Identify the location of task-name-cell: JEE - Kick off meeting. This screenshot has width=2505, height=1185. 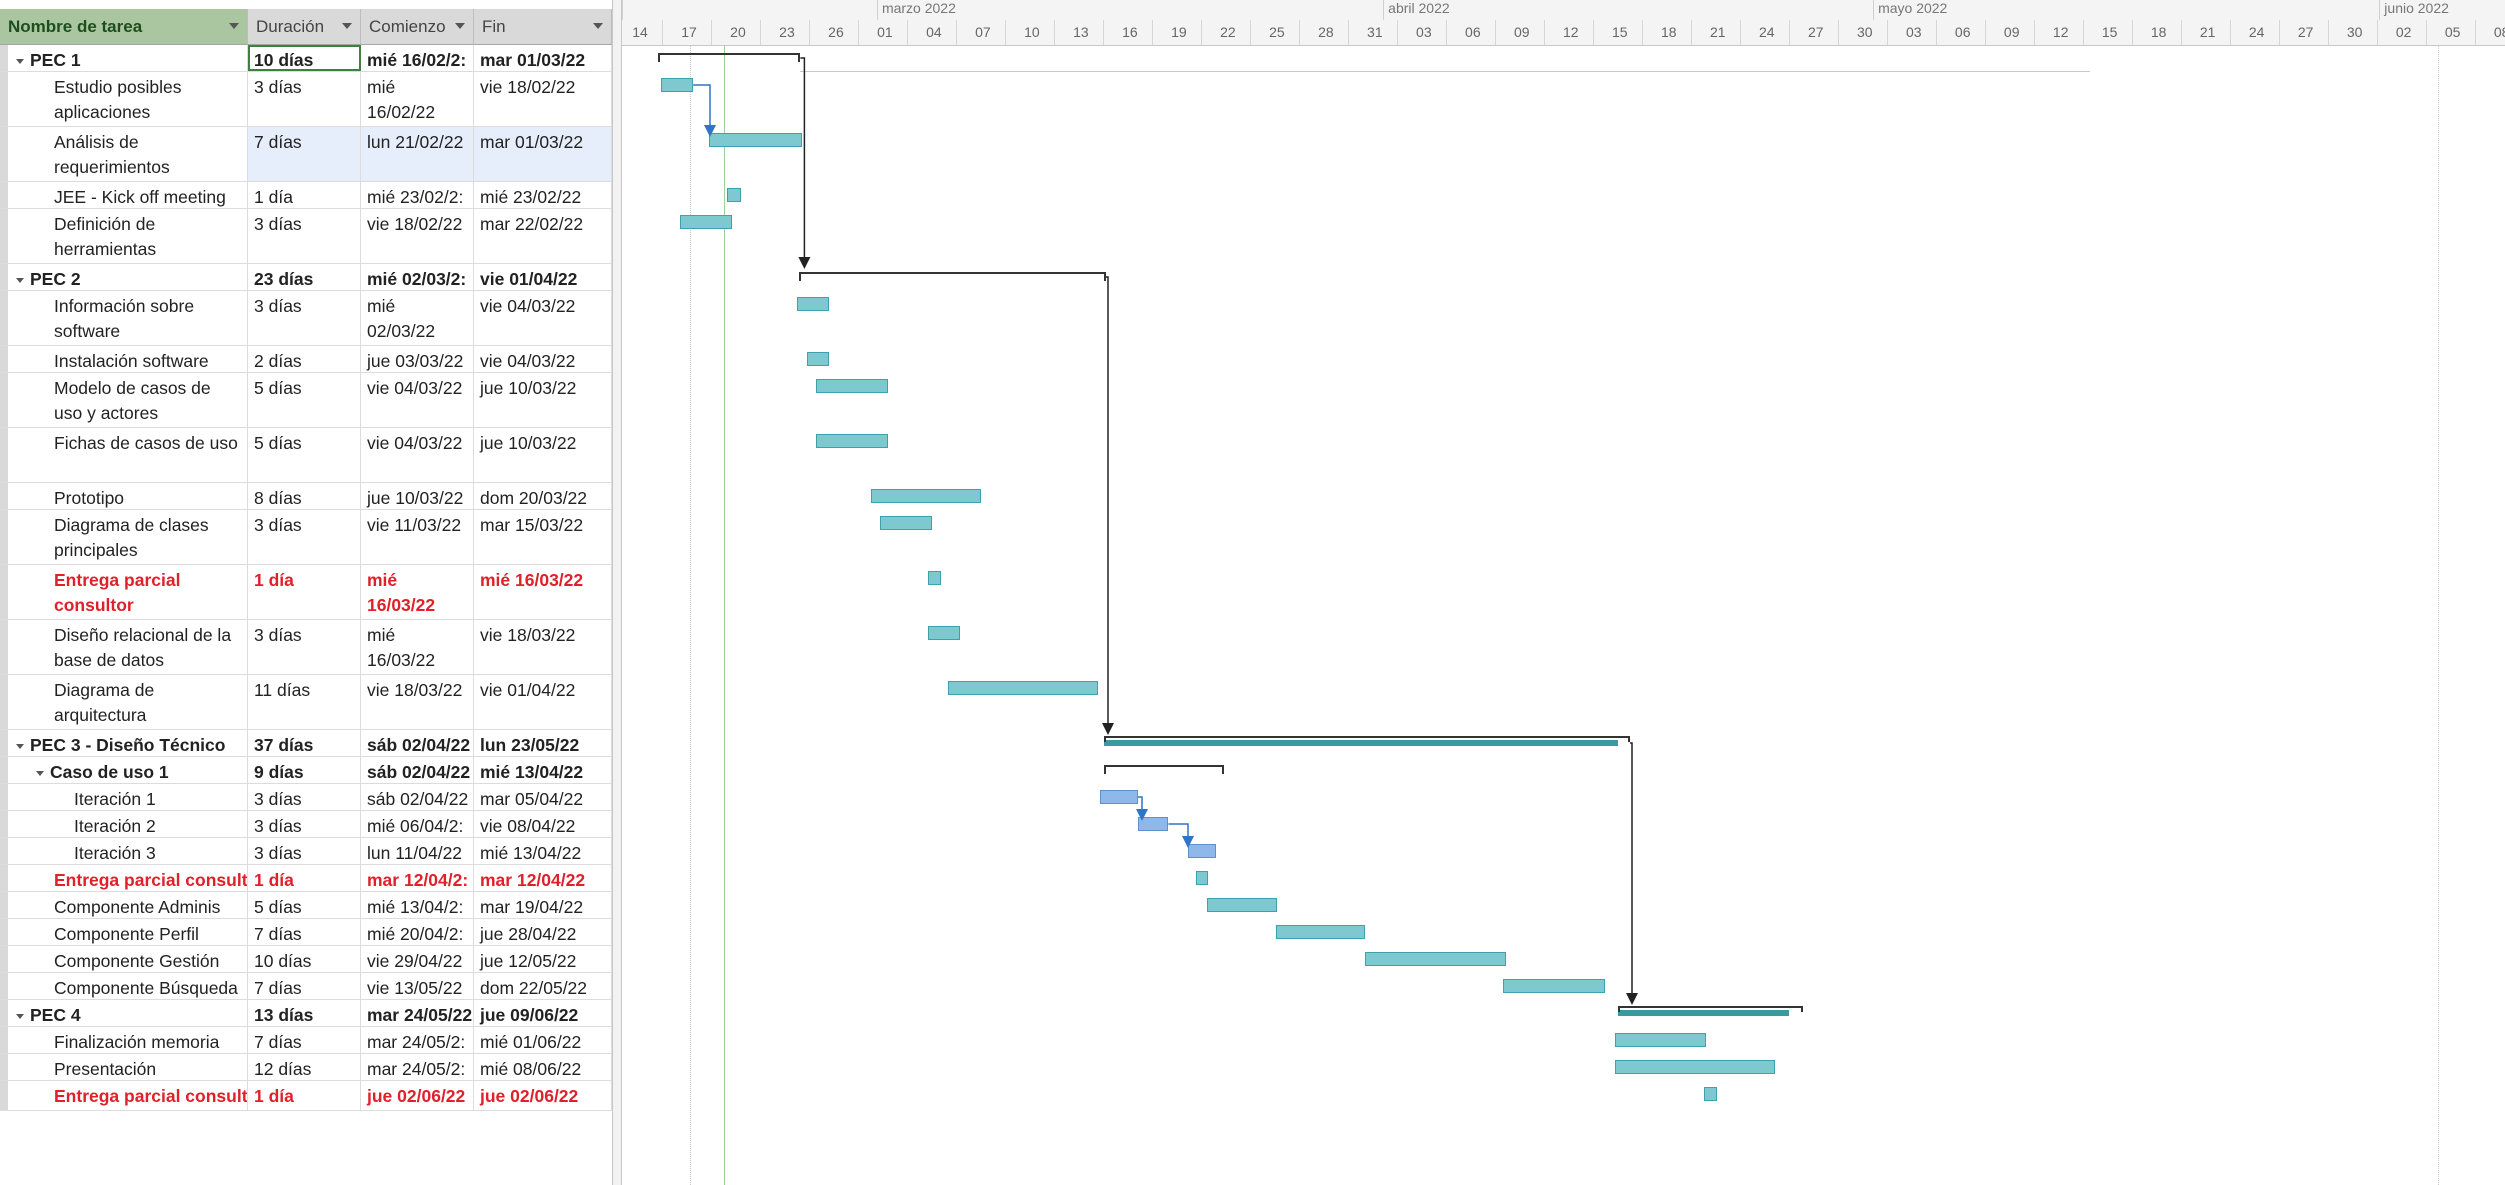
(128, 195).